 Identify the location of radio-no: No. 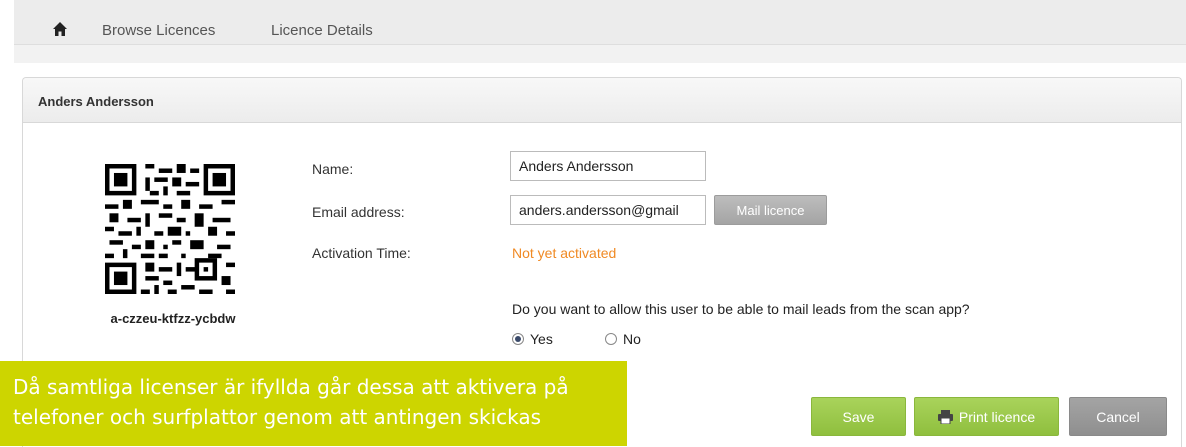
(623, 339).